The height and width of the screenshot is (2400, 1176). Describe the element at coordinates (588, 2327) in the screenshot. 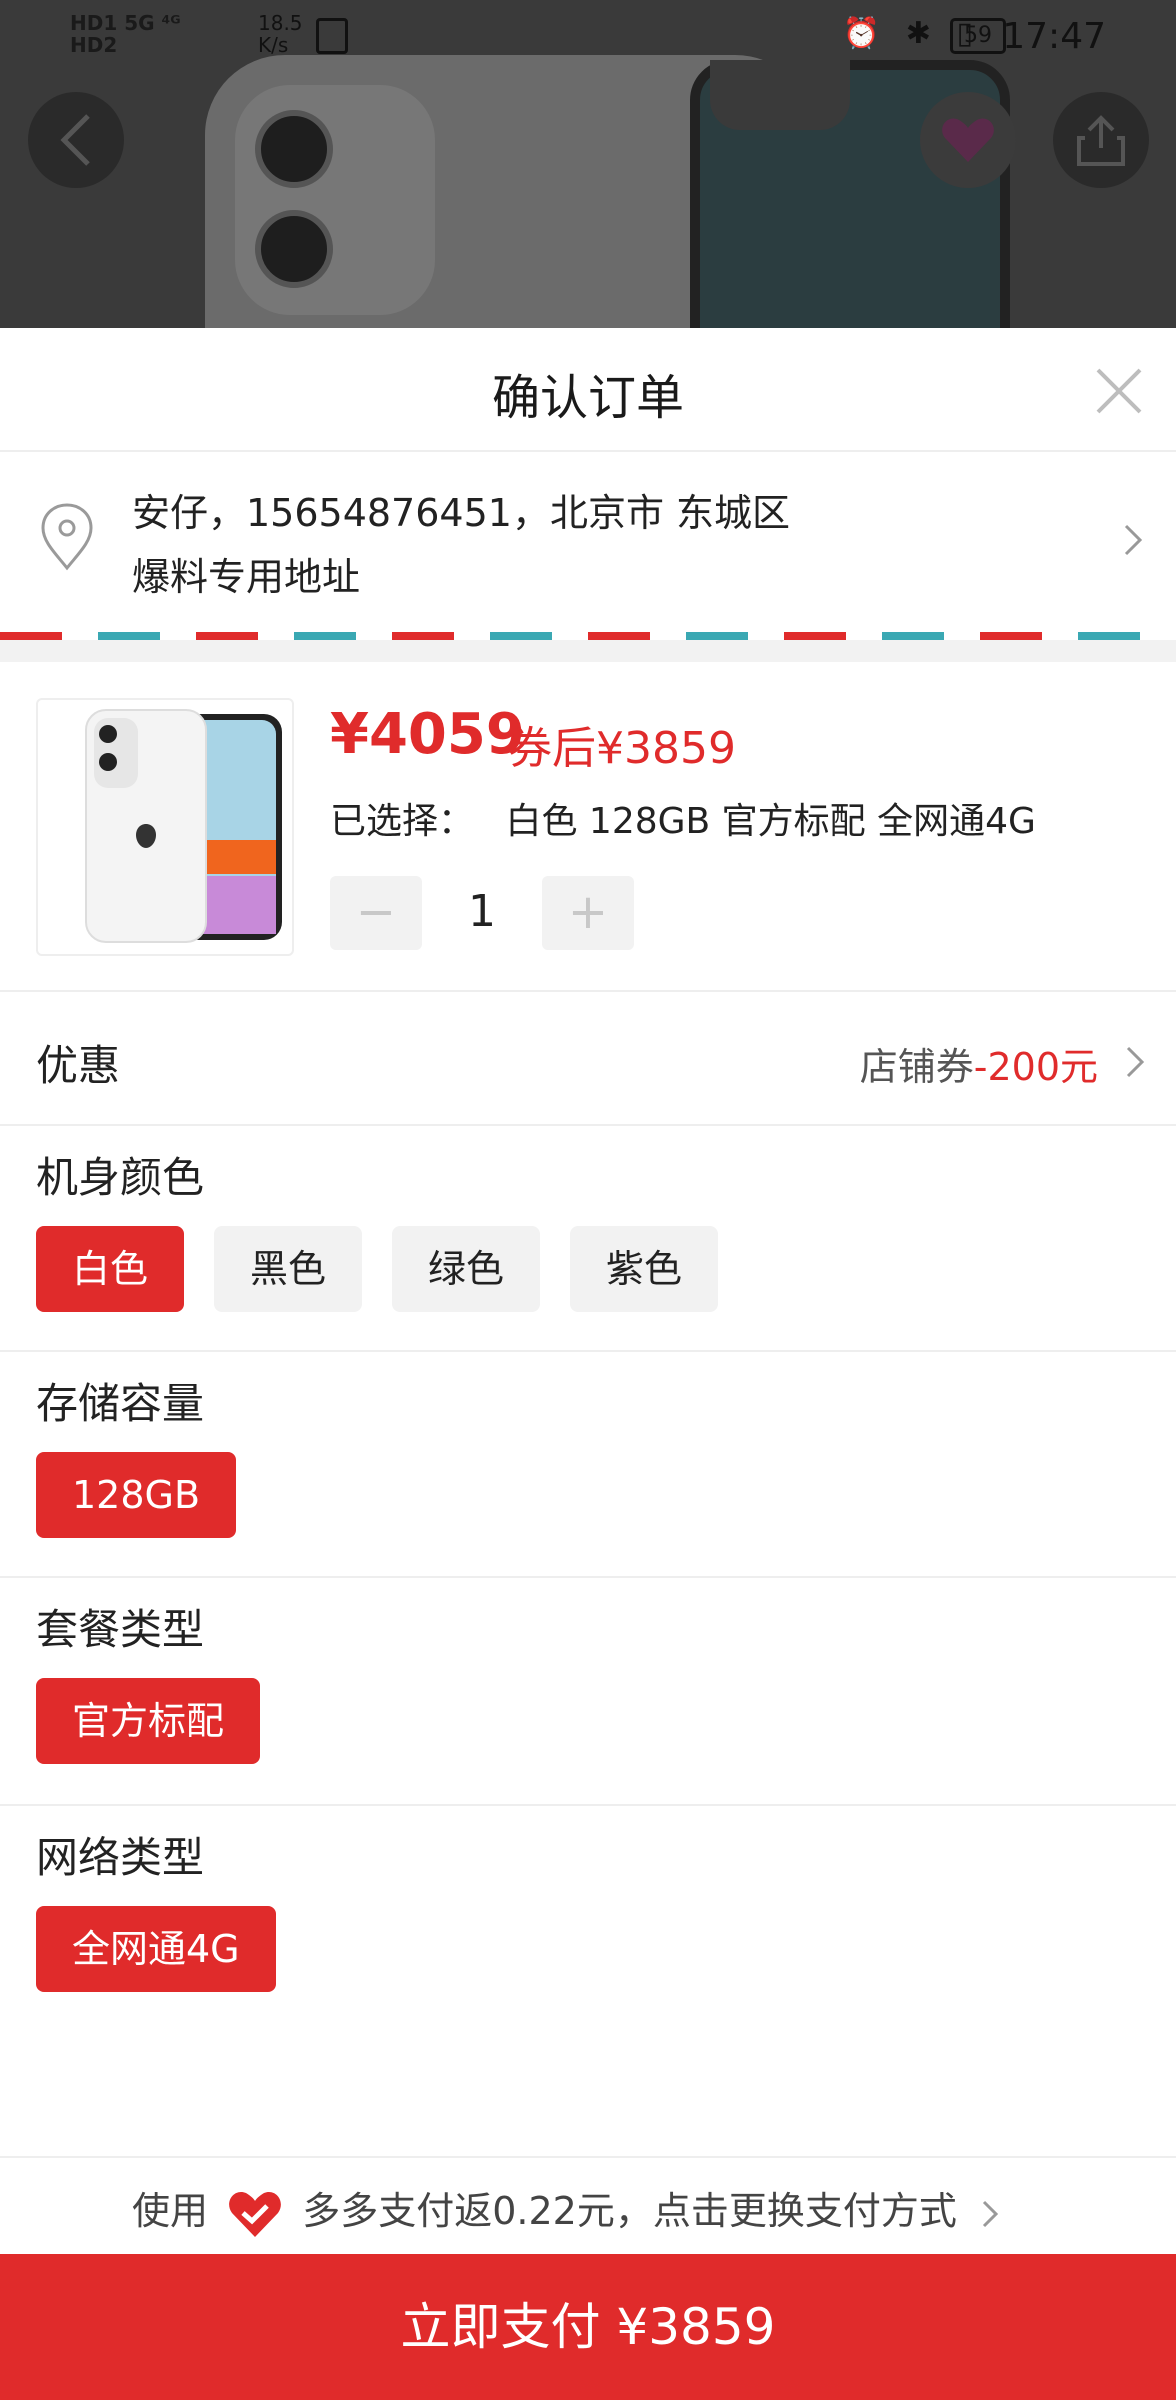

I see `pay-now-button: 立即支付 ¥3859` at that location.